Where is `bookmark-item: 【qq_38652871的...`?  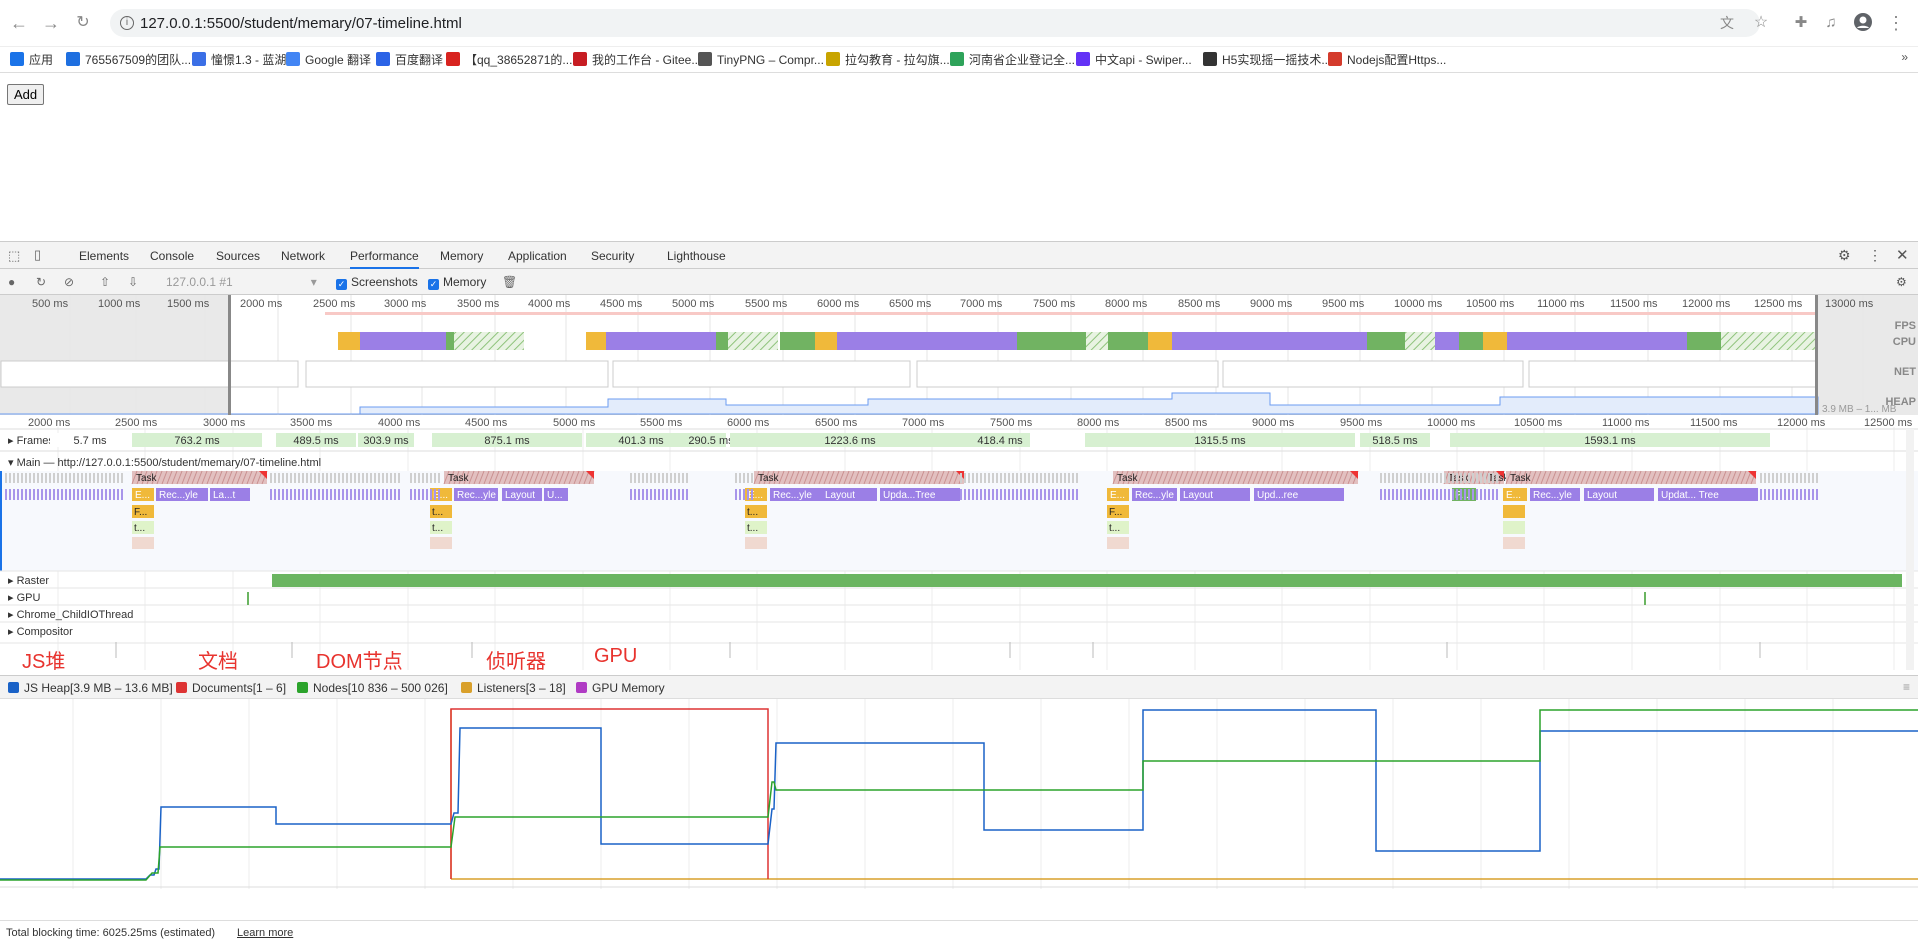 bookmark-item: 【qq_38652871的... is located at coordinates (509, 60).